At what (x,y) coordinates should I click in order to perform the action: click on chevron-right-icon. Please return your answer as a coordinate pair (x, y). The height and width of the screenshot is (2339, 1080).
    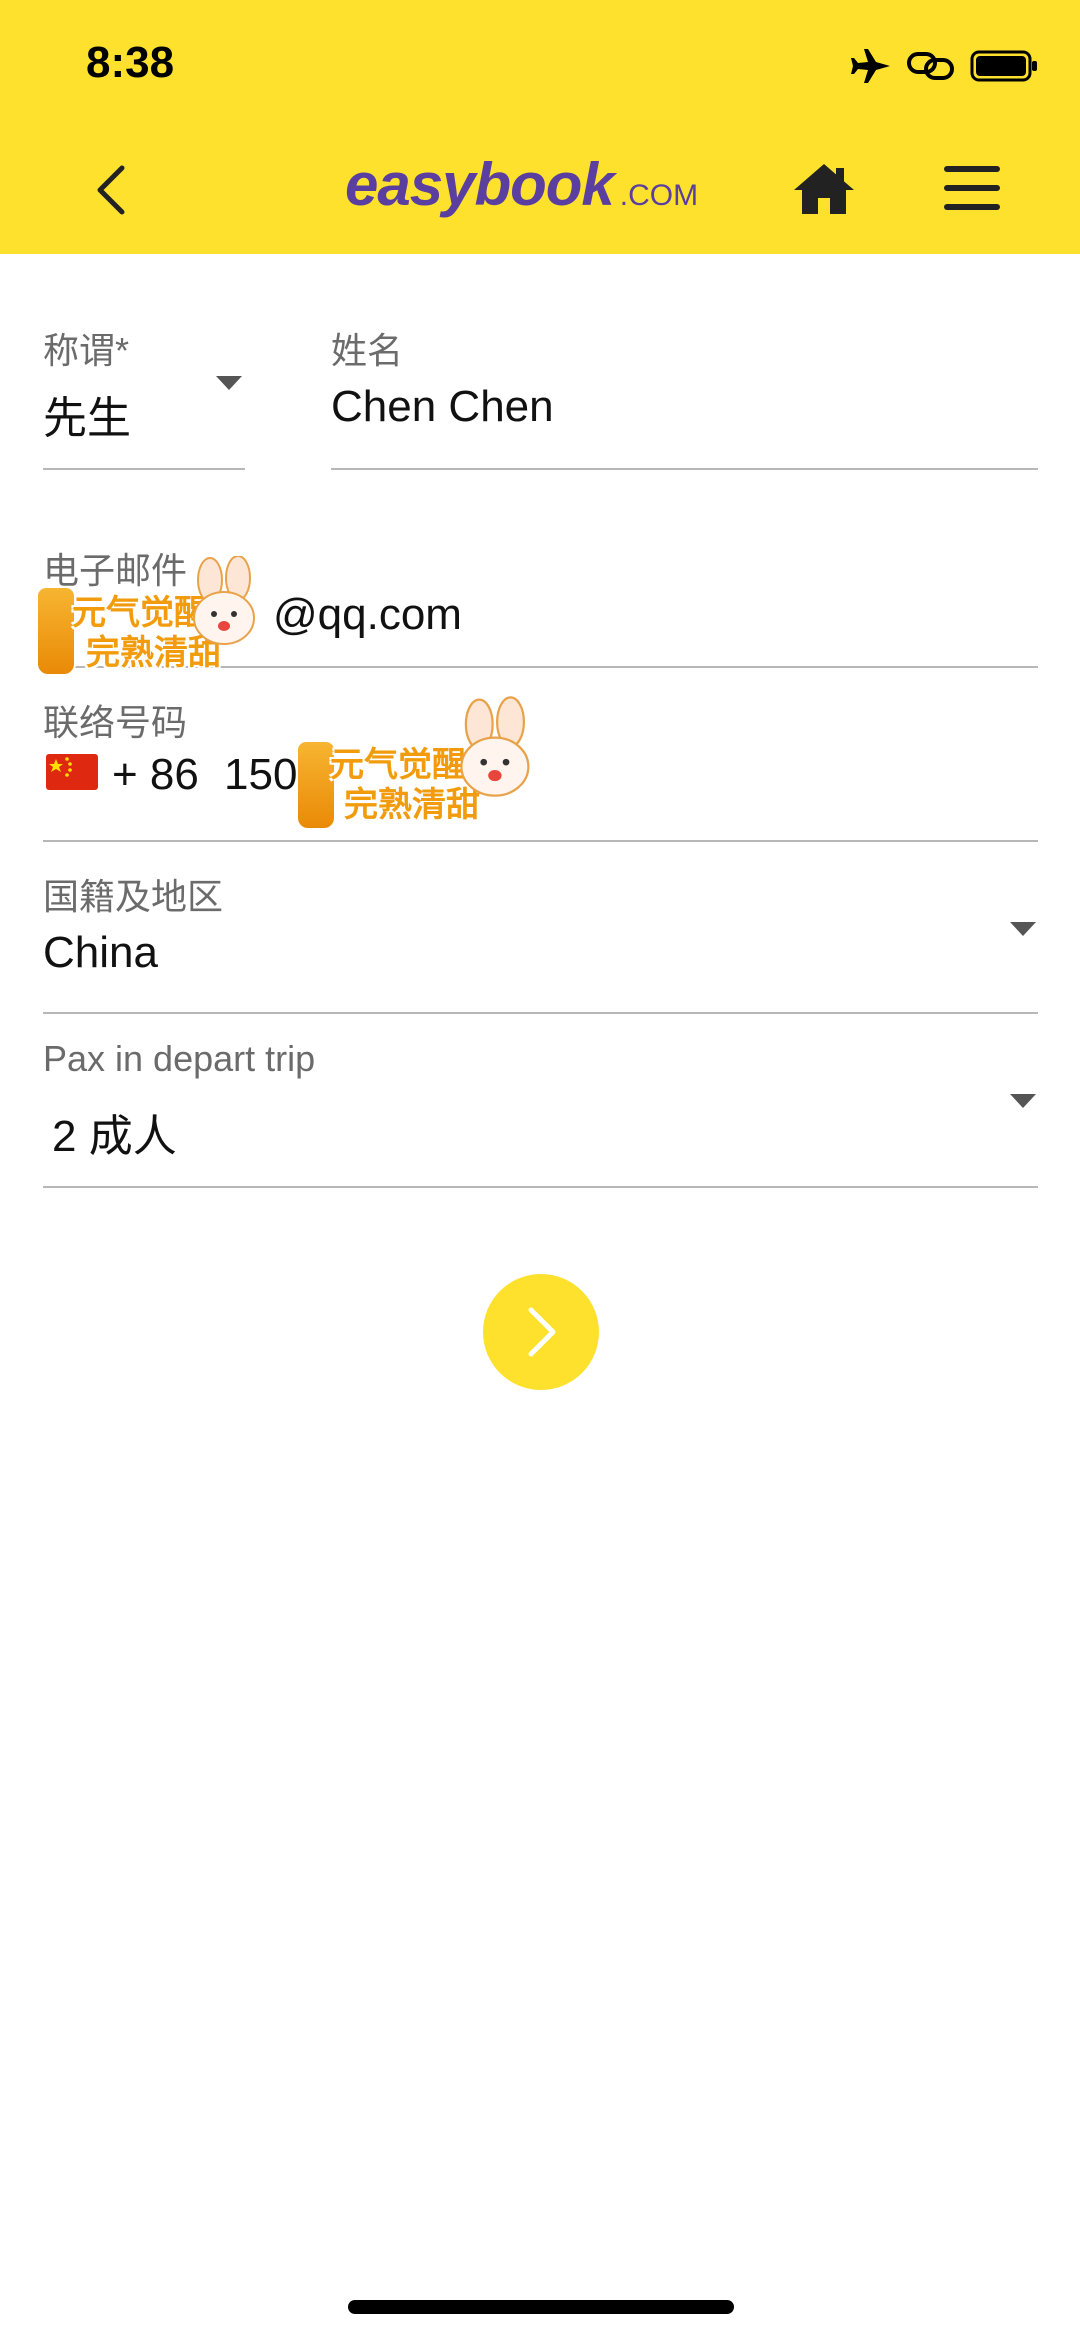
    Looking at the image, I should click on (542, 1332).